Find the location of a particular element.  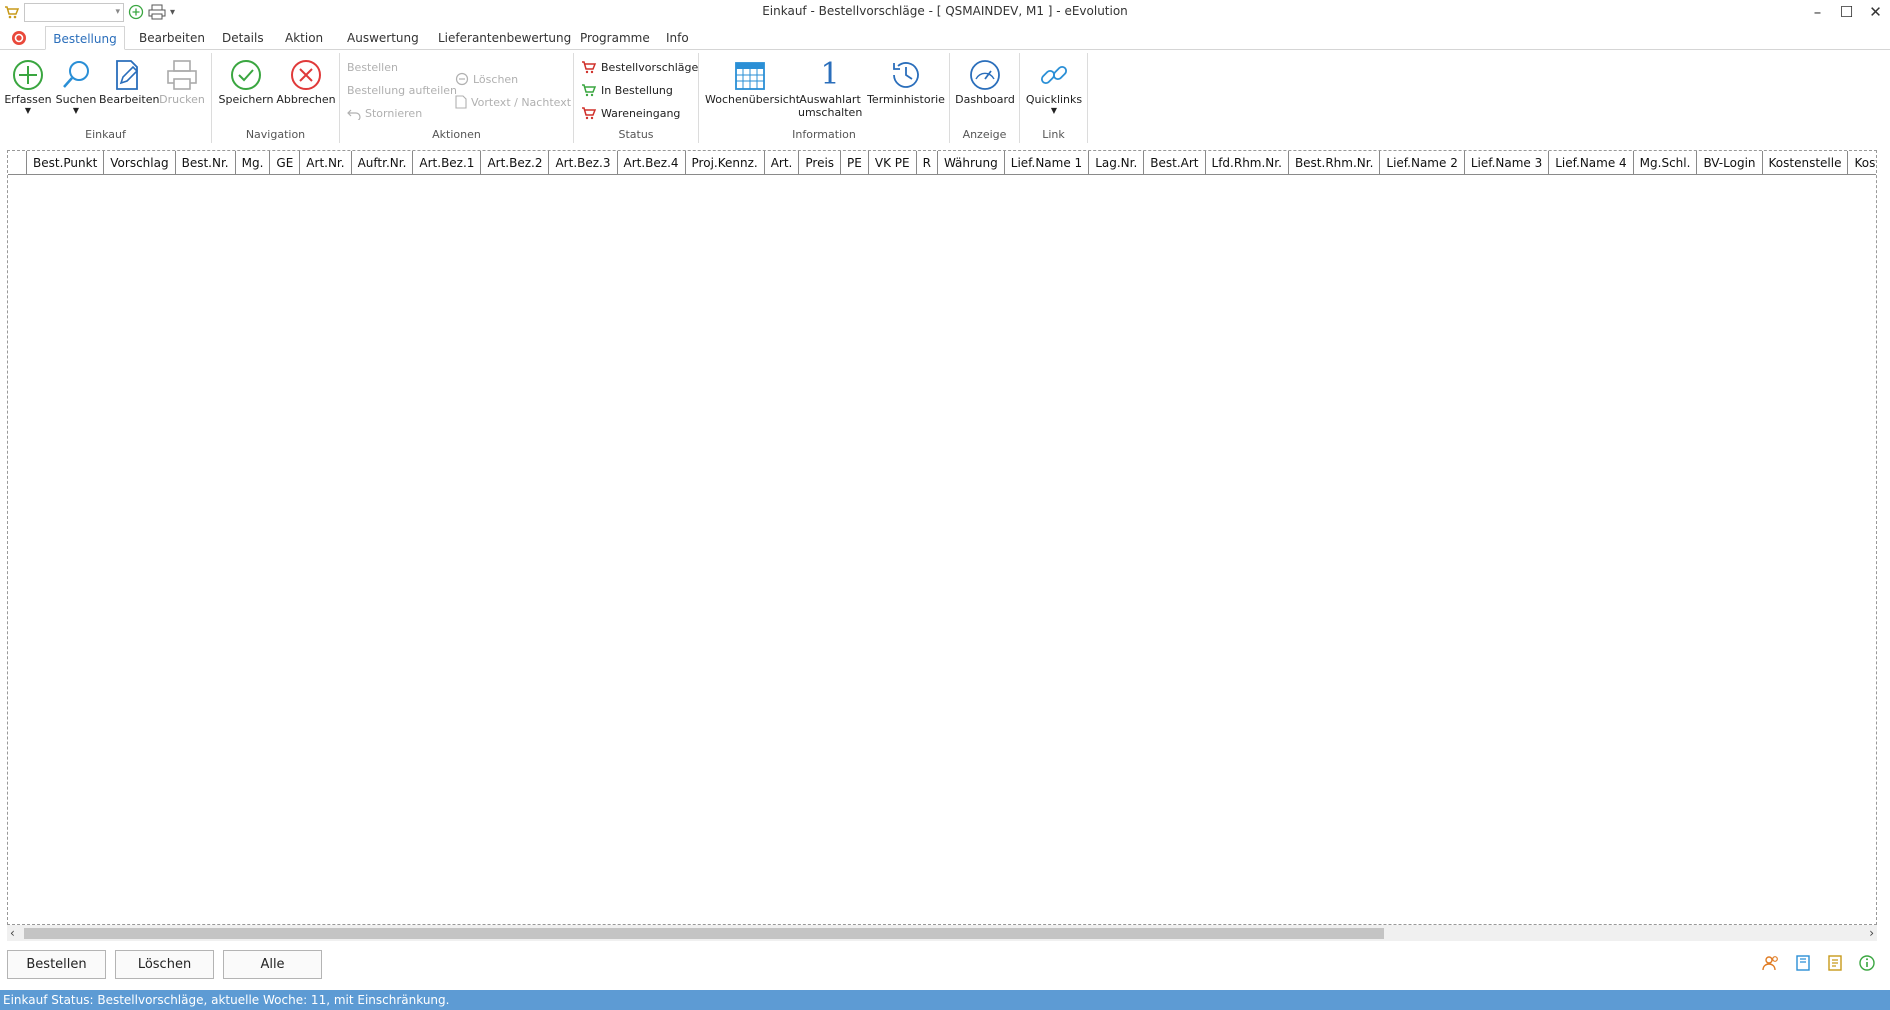

wareneingang-button: Wareneingang is located at coordinates (630, 113).